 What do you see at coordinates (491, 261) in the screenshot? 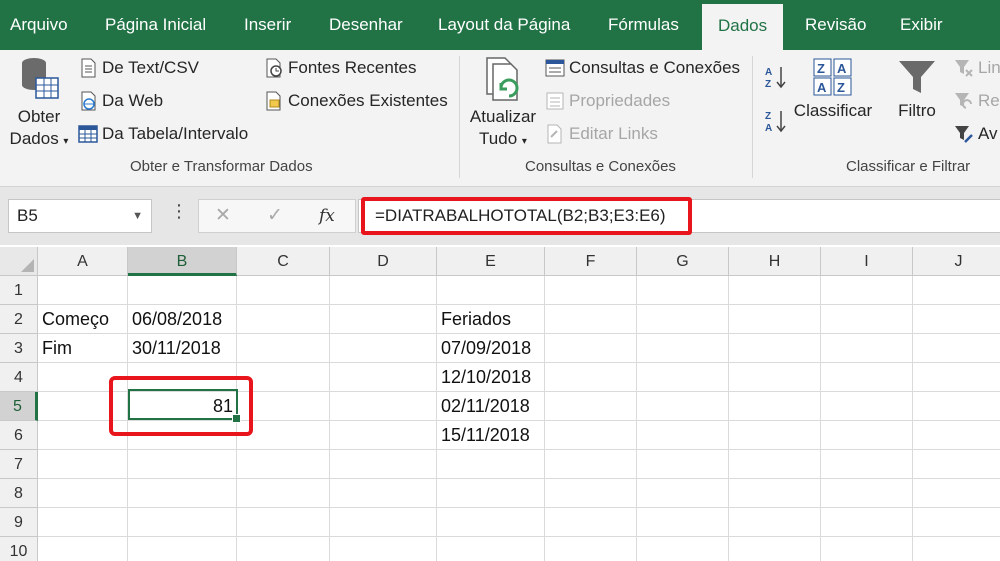
I see `column-header-e: E` at bounding box center [491, 261].